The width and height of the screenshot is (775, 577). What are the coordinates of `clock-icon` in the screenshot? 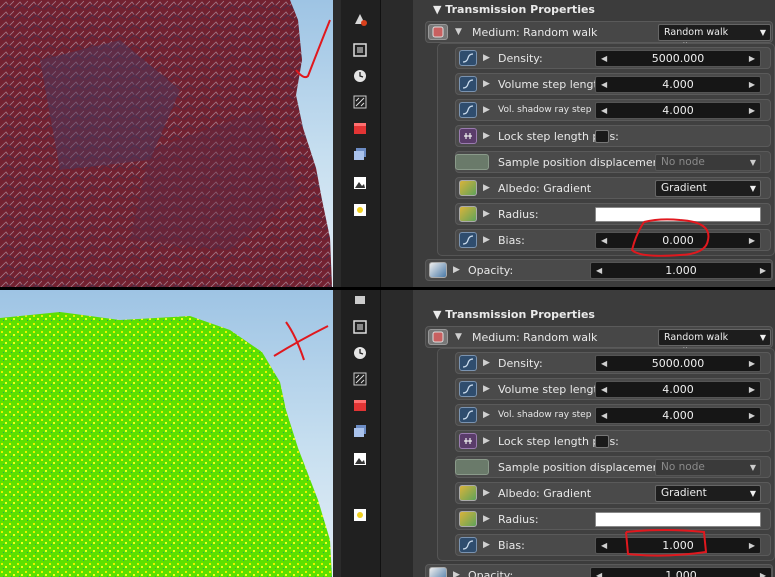 It's located at (360, 76).